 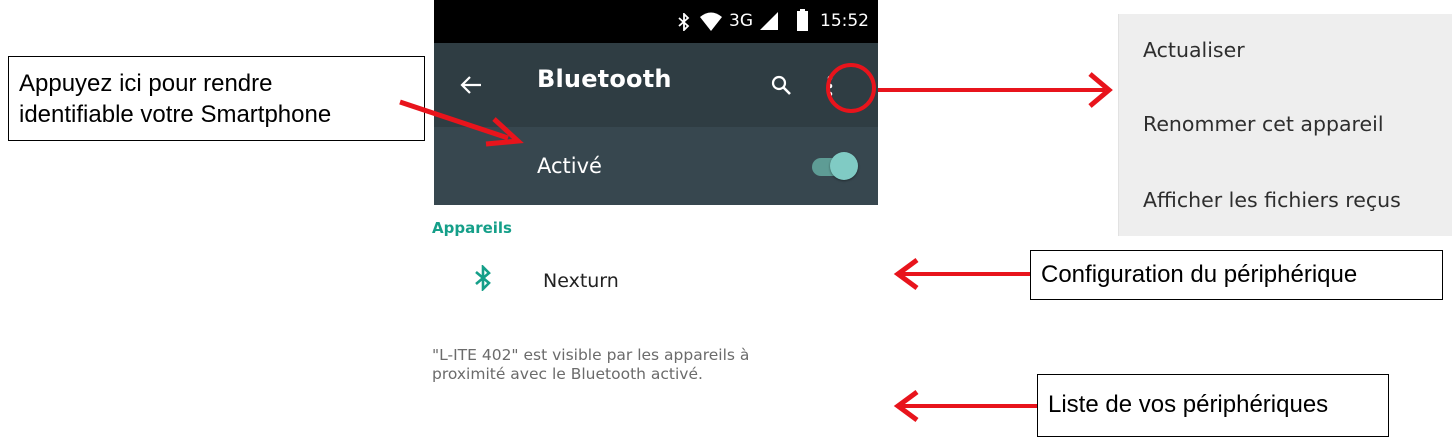 I want to click on arrow-to-list, so click(x=965, y=406).